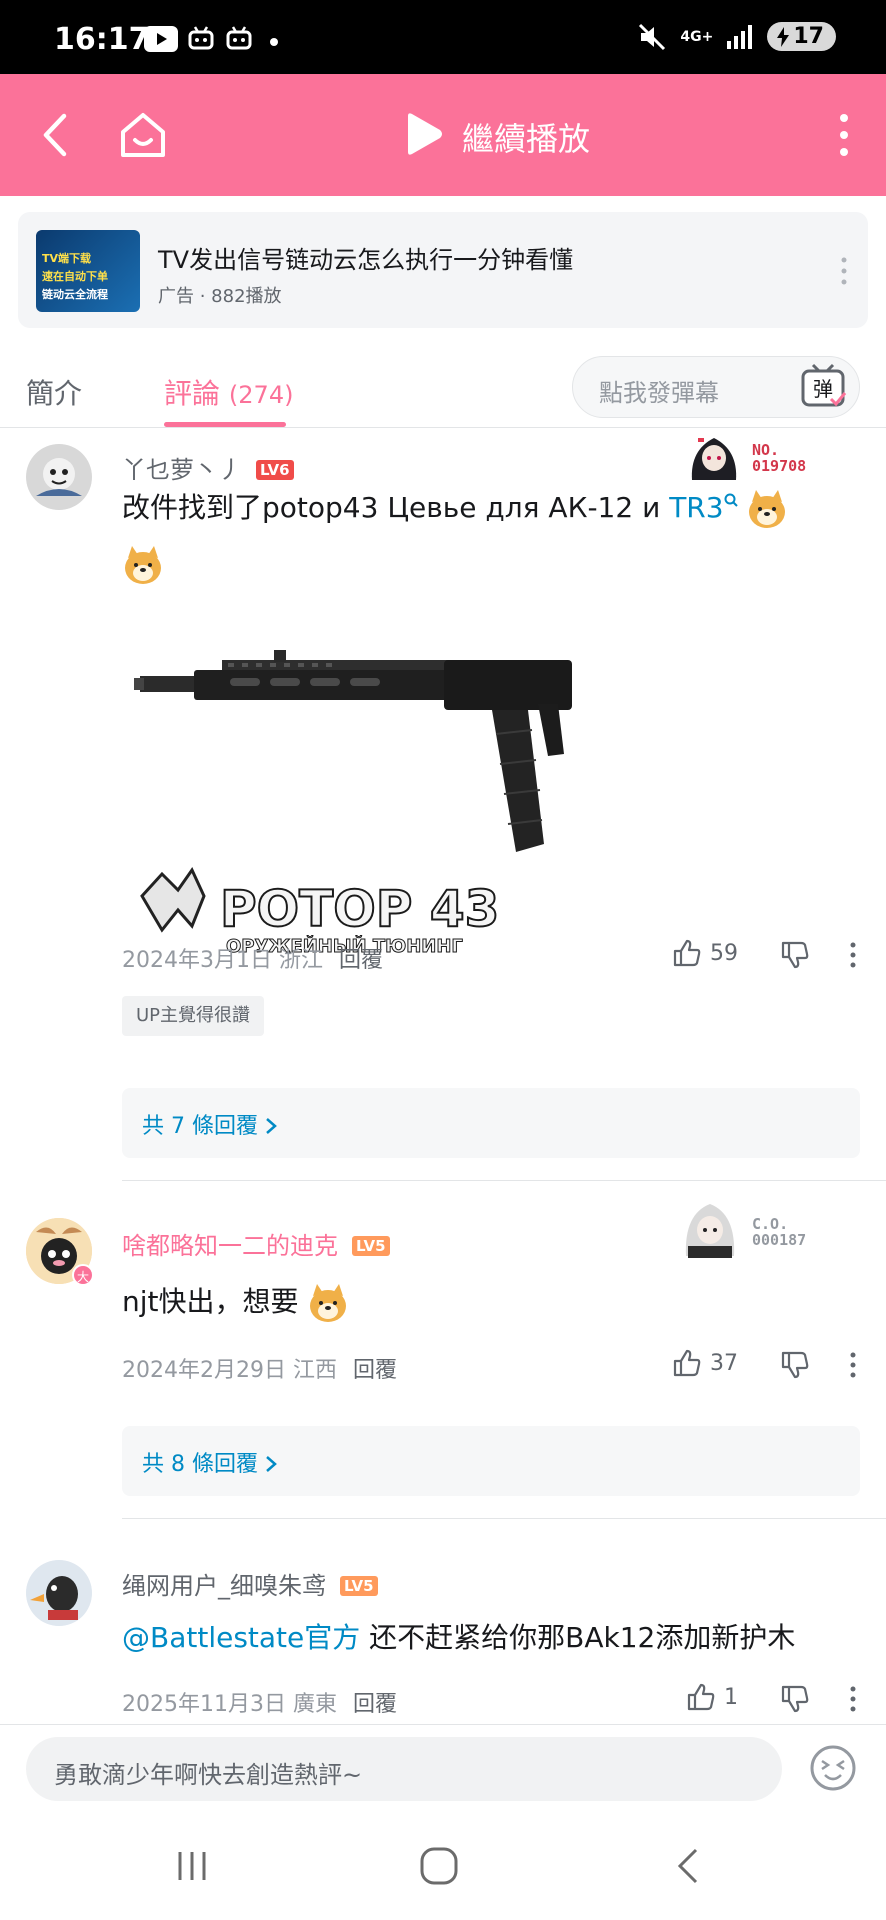 The image size is (886, 1920). Describe the element at coordinates (705, 953) in the screenshot. I see `like-button: 59` at that location.